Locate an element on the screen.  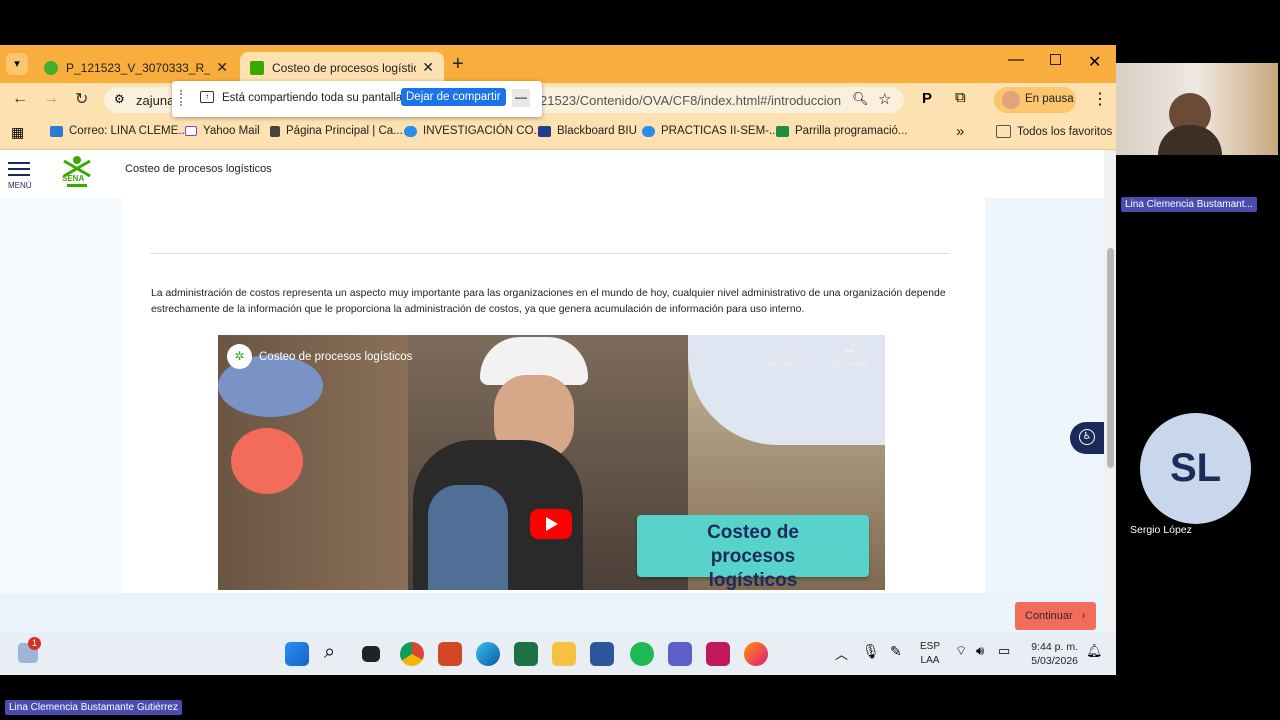
watch-later-button: 🕓︎ Ver más ta is located at coordinates (786, 355).